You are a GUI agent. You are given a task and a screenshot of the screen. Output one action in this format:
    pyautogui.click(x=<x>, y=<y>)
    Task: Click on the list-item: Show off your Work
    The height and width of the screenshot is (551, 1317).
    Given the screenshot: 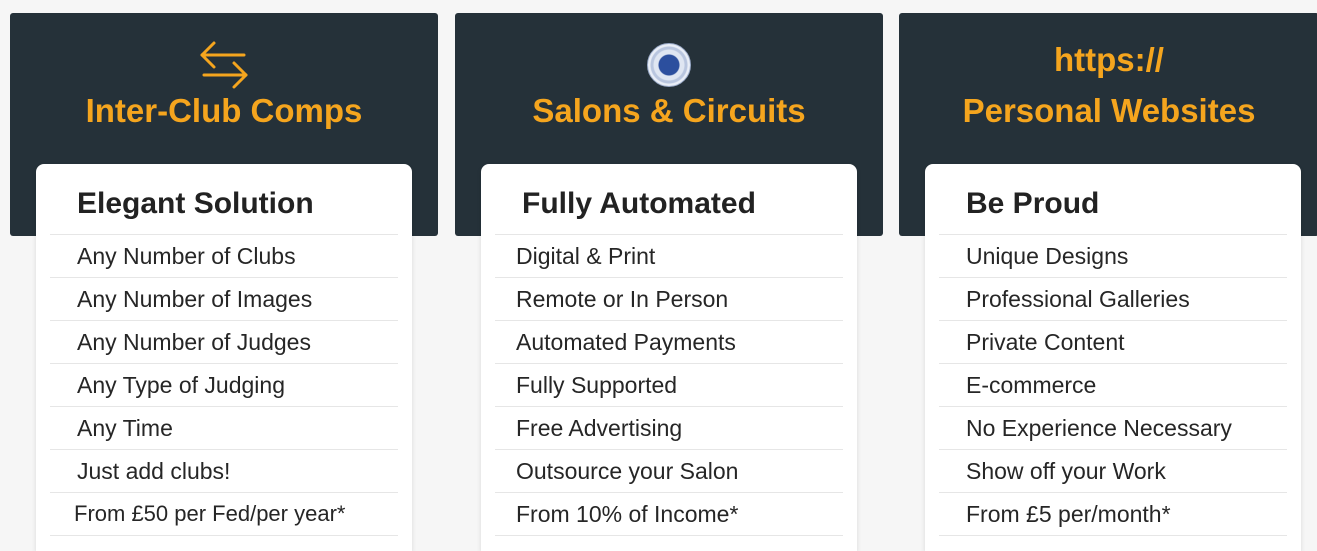 What is the action you would take?
    pyautogui.click(x=1113, y=471)
    